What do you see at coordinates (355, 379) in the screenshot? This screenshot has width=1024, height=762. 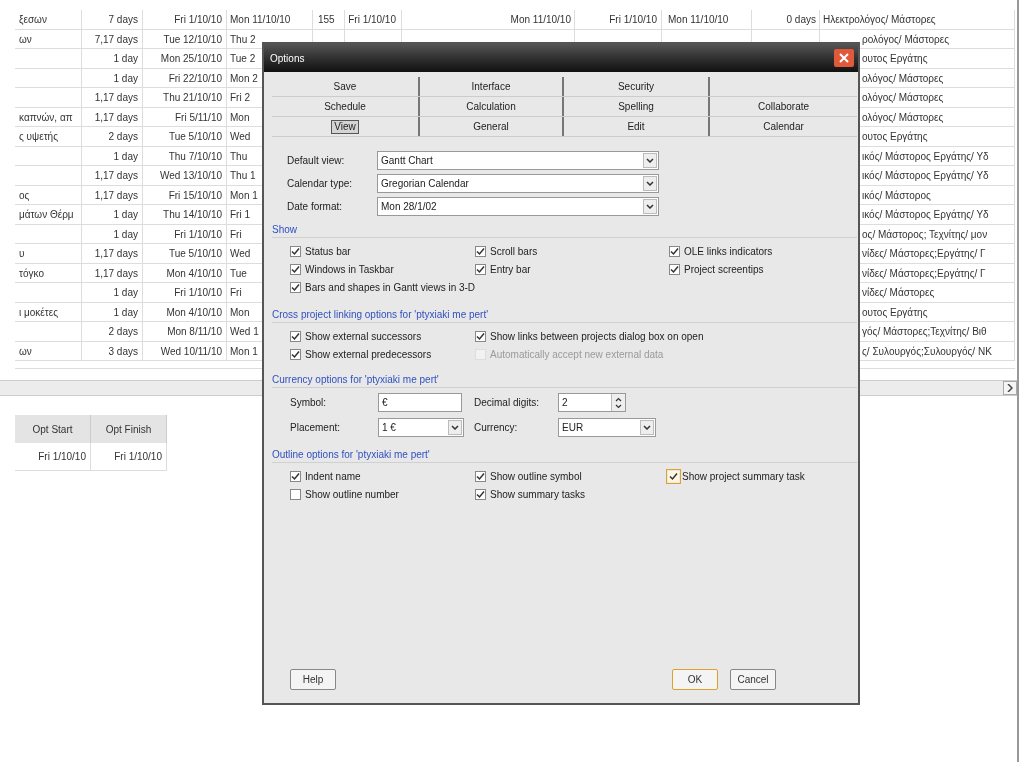 I see `section-heading: Currency options for 'ptyxiaki me pert'` at bounding box center [355, 379].